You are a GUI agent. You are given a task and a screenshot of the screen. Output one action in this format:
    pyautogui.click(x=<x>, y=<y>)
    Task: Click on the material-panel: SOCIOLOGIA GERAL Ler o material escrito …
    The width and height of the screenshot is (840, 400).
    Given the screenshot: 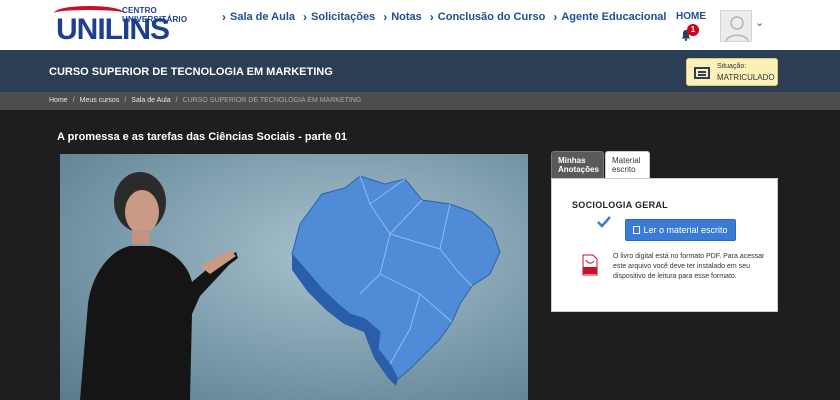 What is the action you would take?
    pyautogui.click(x=664, y=245)
    